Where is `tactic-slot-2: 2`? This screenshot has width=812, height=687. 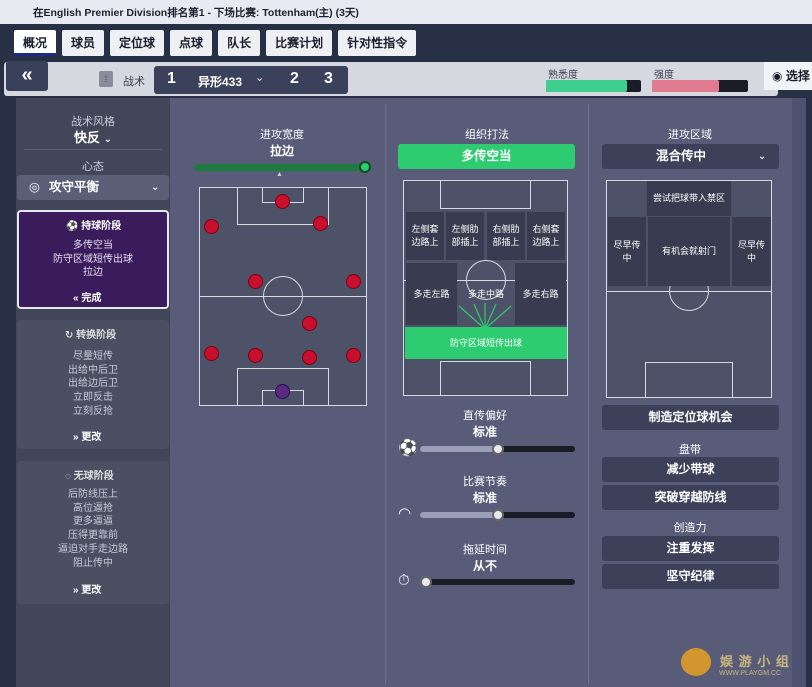
tactic-slot-2: 2 is located at coordinates (294, 79).